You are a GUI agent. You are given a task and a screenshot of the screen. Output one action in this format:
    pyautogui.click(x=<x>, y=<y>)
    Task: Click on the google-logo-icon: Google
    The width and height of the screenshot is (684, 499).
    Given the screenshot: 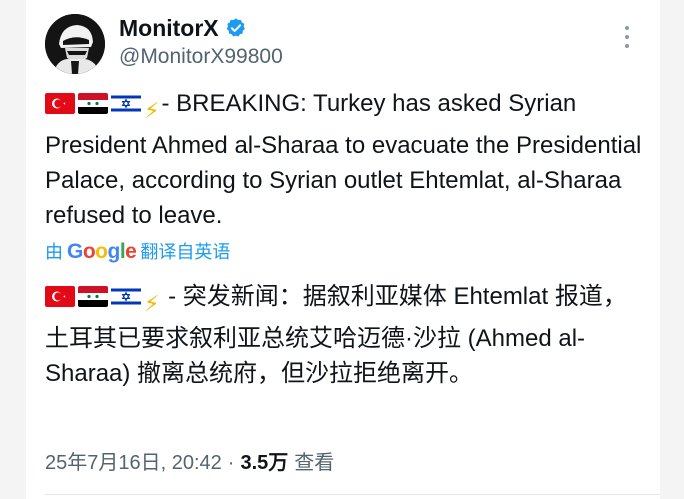 What is the action you would take?
    pyautogui.click(x=102, y=251)
    